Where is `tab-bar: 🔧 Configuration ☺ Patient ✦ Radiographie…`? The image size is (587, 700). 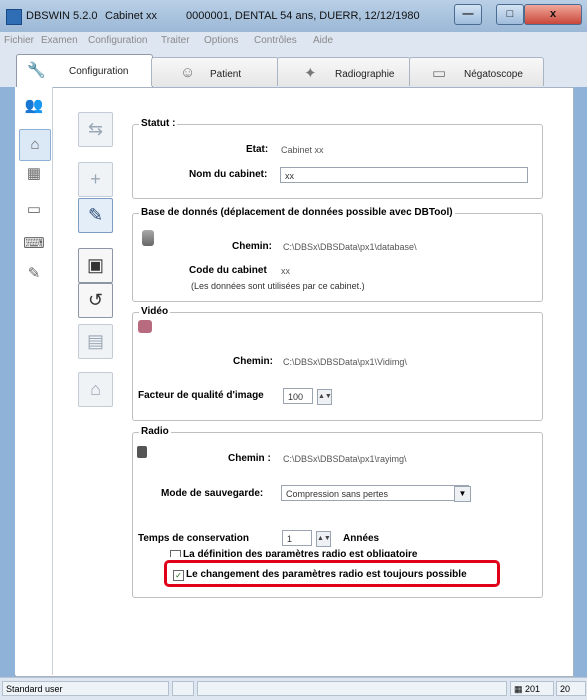 tab-bar: 🔧 Configuration ☺ Patient ✦ Radiographie… is located at coordinates (293, 69).